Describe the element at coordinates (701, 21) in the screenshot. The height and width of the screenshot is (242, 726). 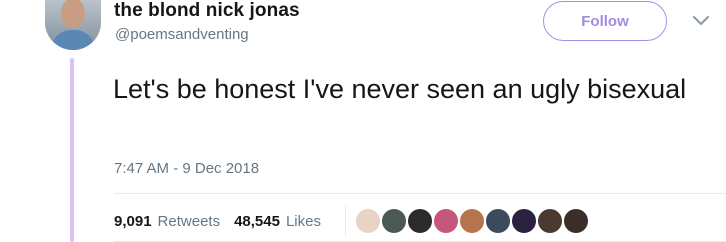
I see `chevron-down-icon` at that location.